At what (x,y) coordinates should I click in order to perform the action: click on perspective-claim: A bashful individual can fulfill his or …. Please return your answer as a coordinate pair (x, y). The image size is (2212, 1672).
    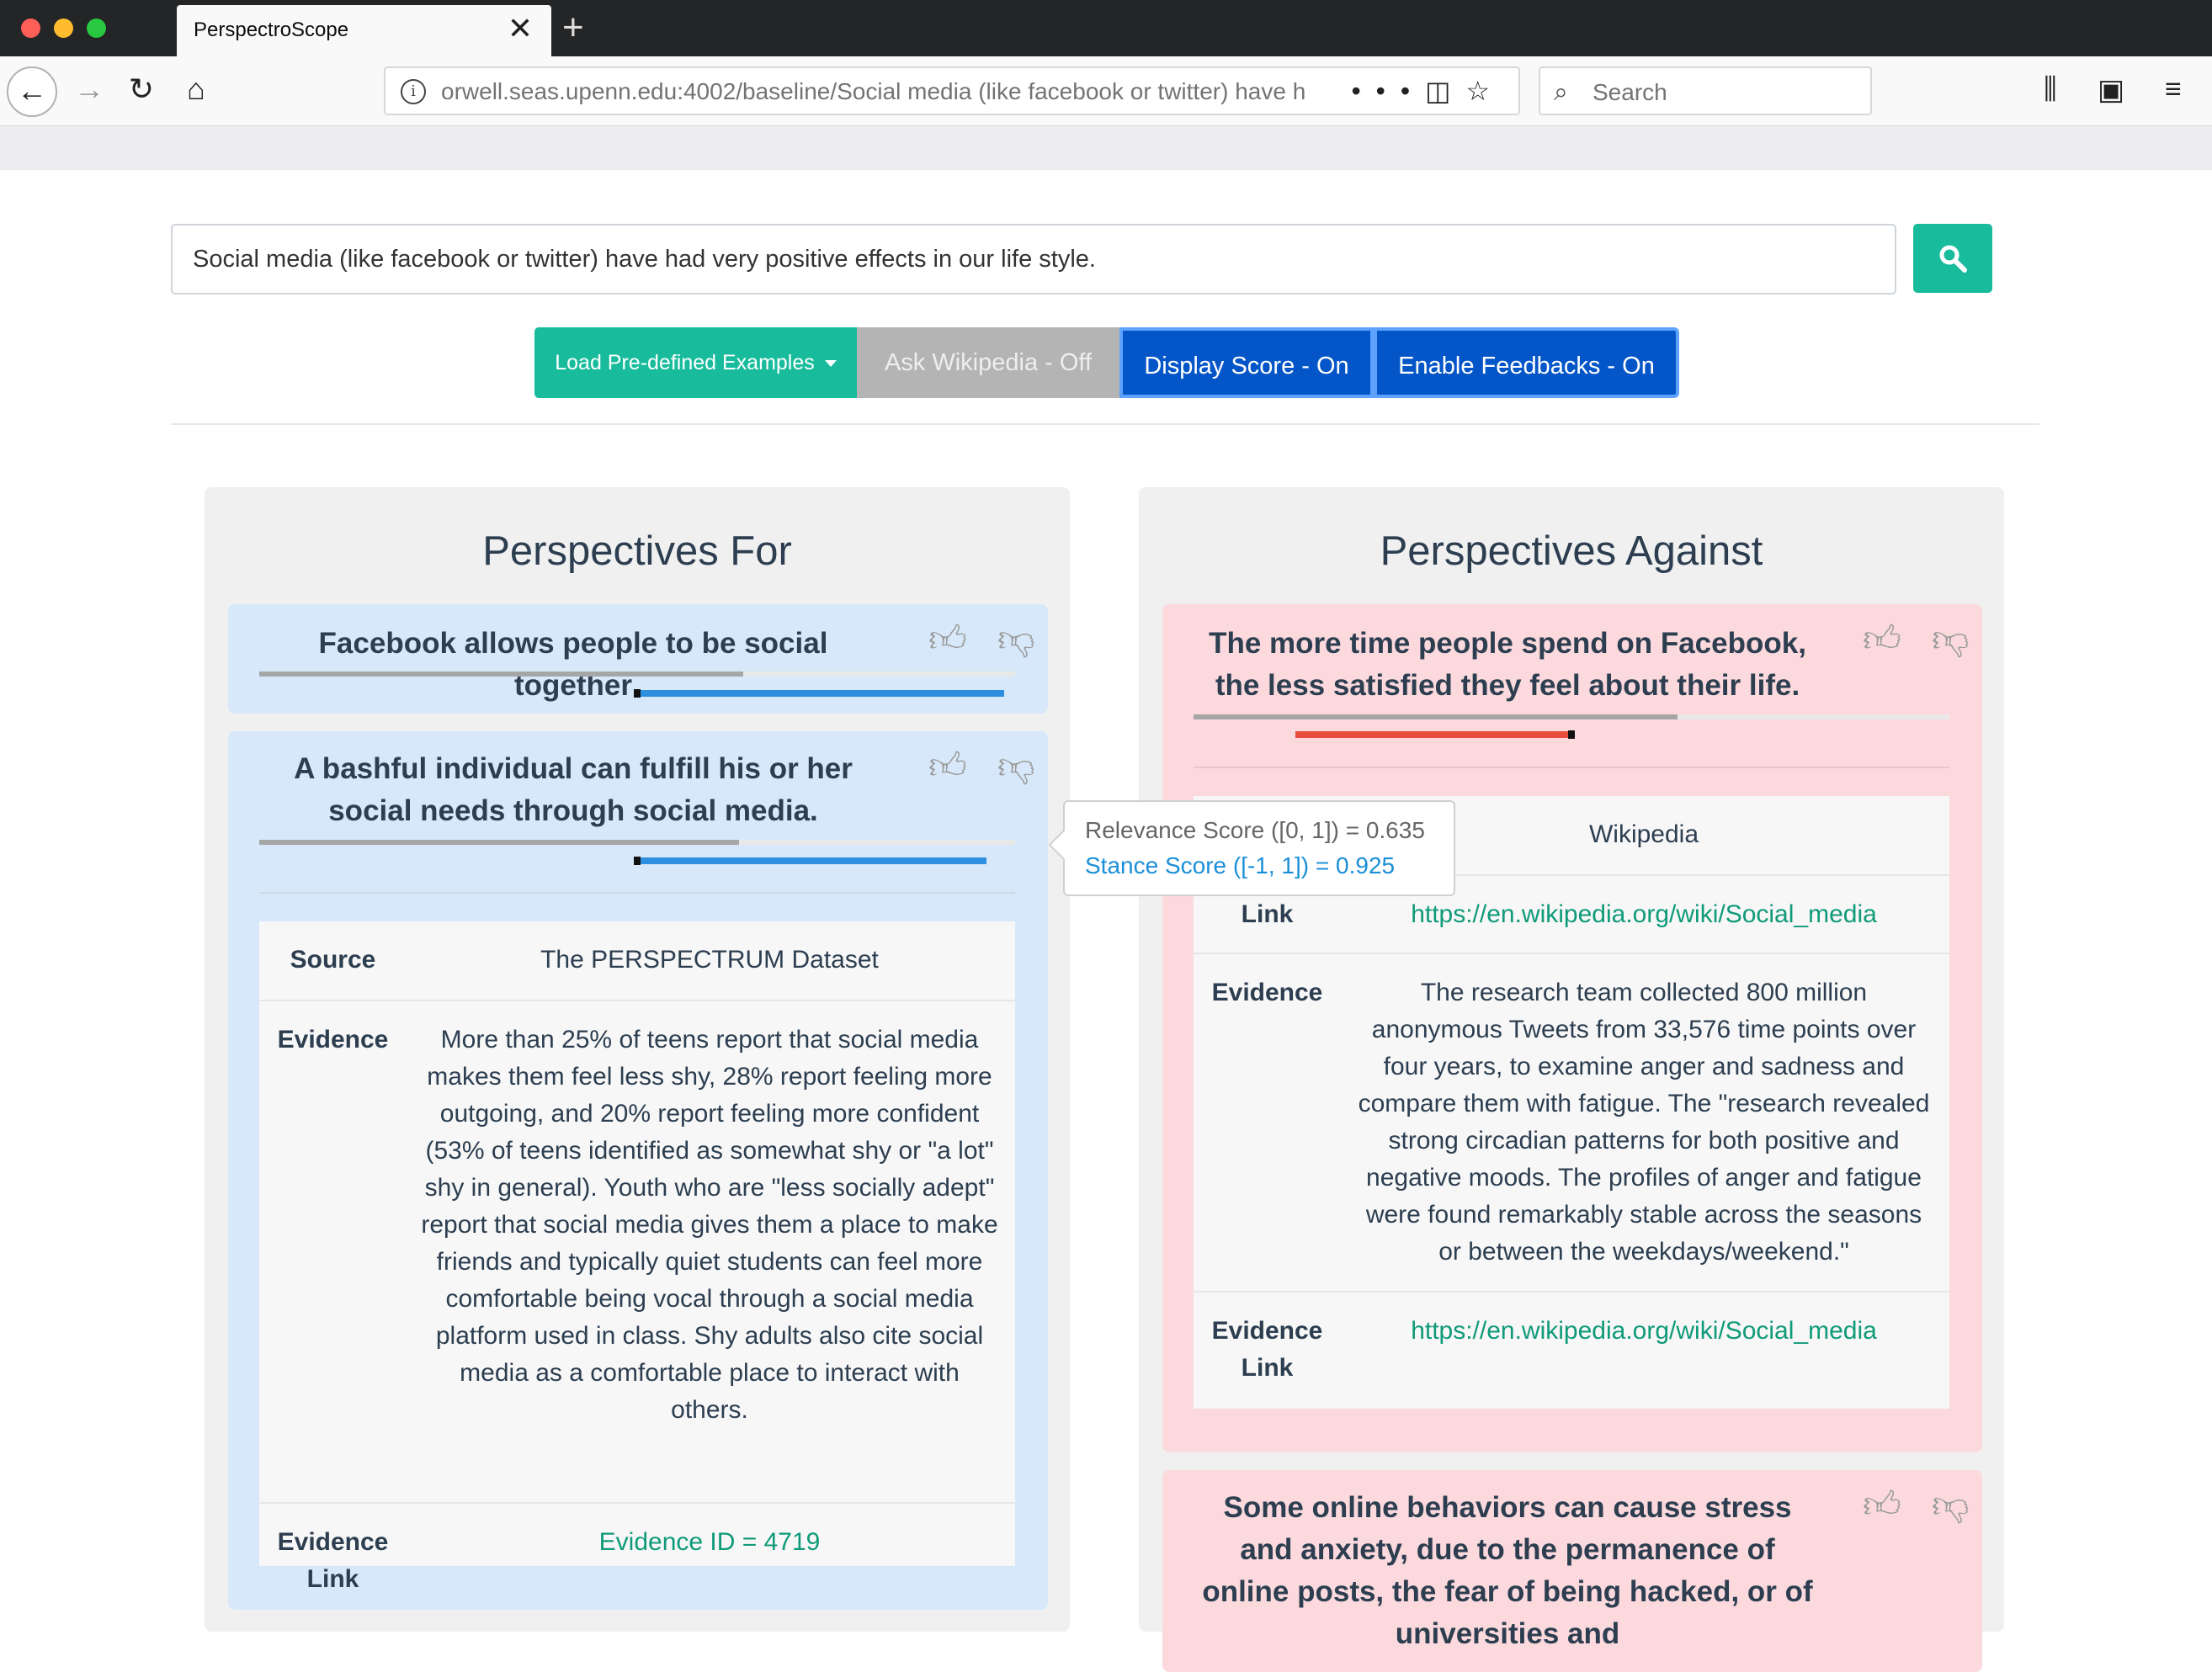
    Looking at the image, I should click on (573, 789).